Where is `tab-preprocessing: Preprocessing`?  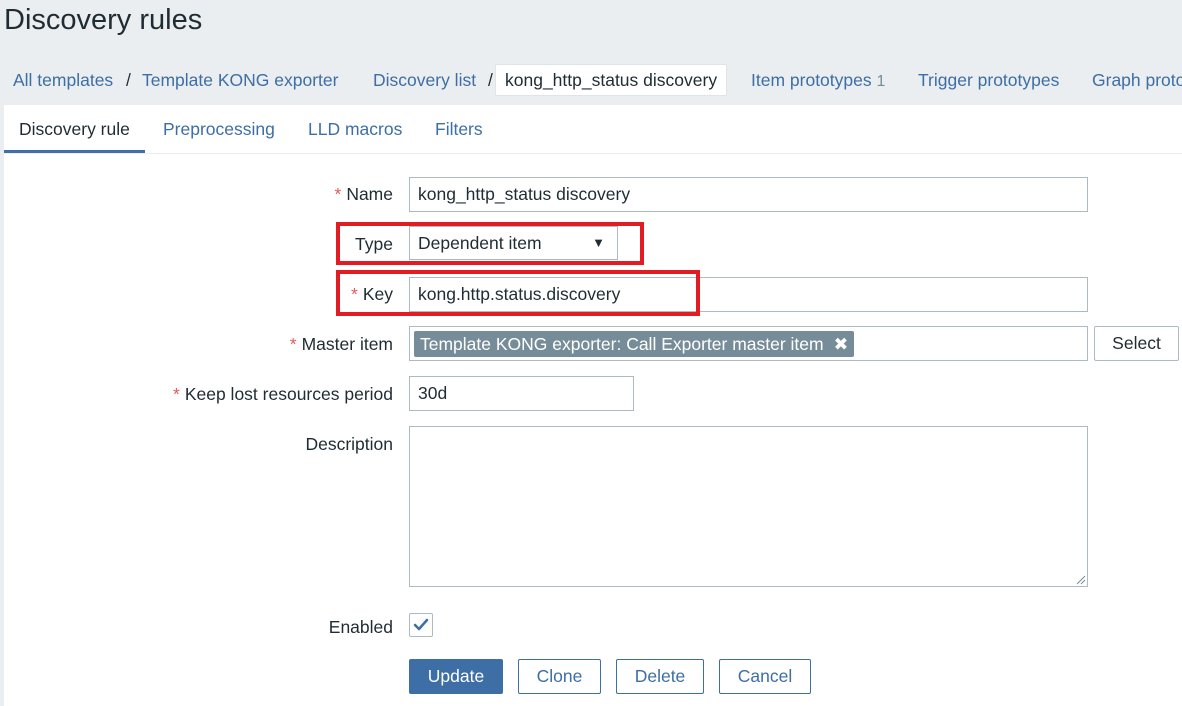
tab-preprocessing: Preprocessing is located at coordinates (219, 128).